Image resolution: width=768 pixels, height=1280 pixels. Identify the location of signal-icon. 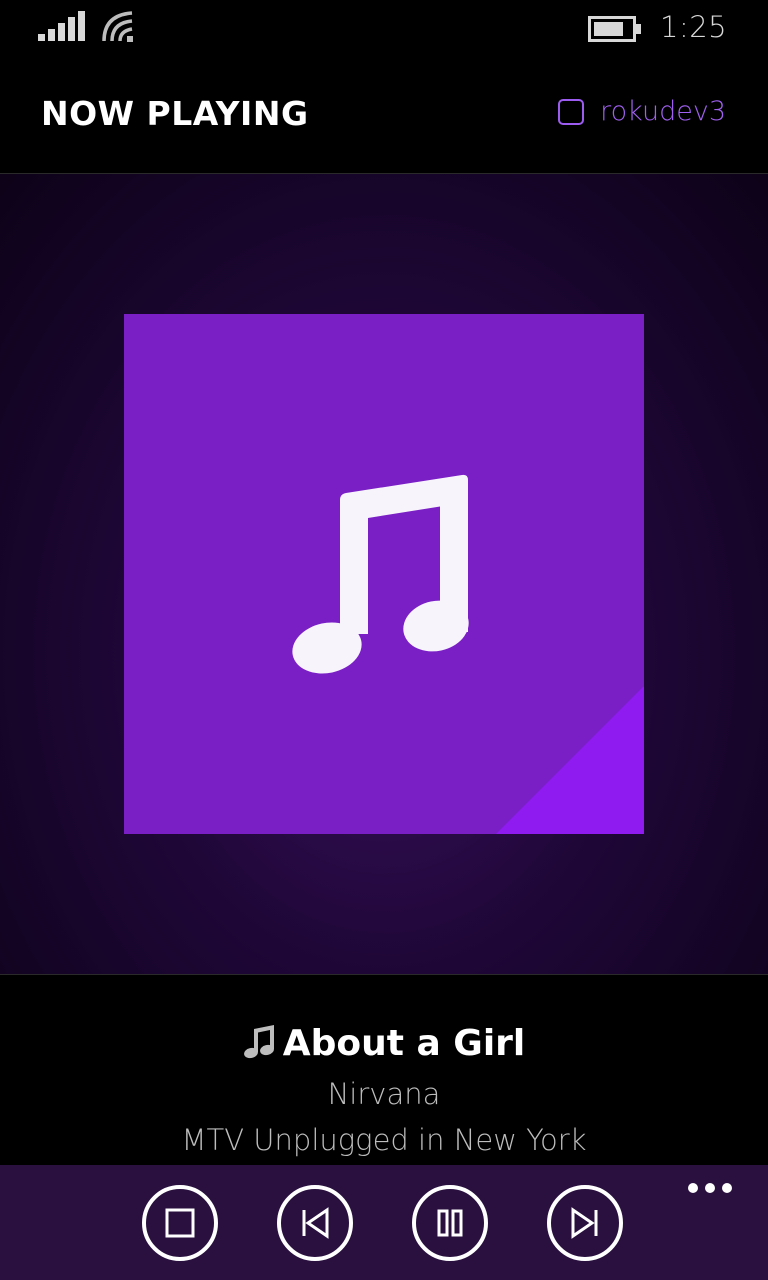
(61, 26).